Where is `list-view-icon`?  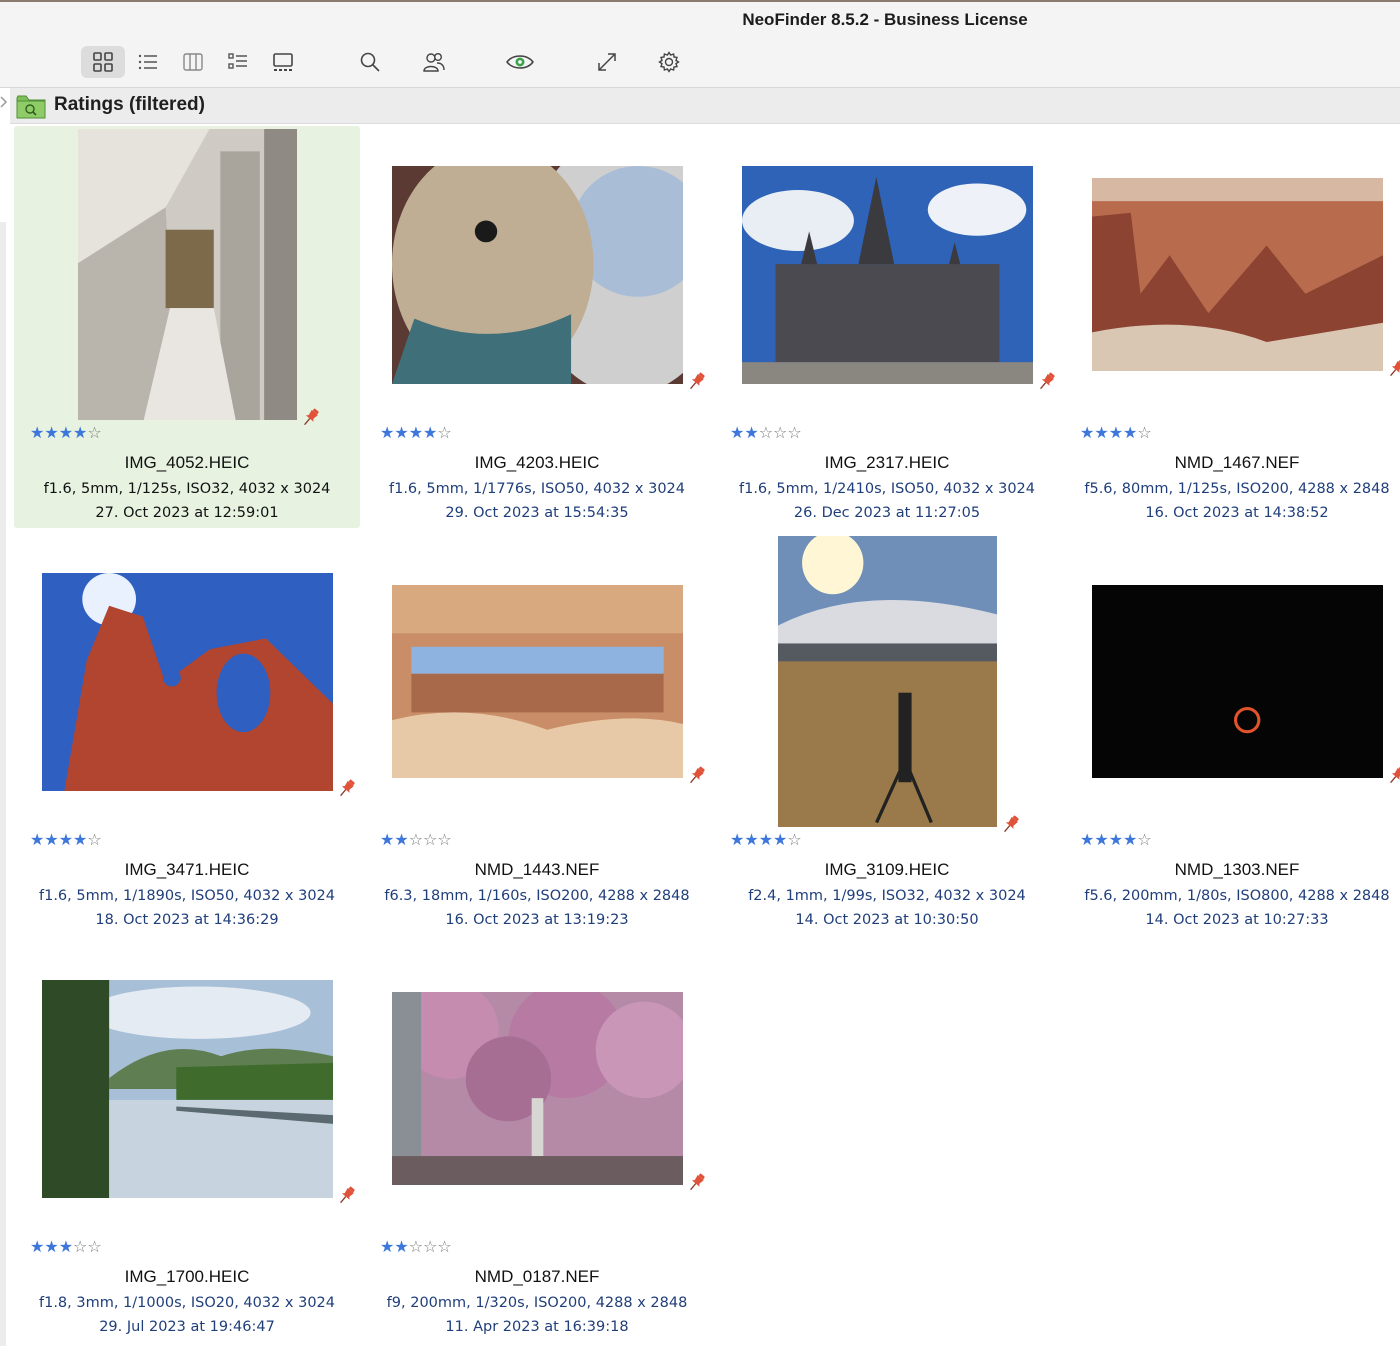
list-view-icon is located at coordinates (148, 62).